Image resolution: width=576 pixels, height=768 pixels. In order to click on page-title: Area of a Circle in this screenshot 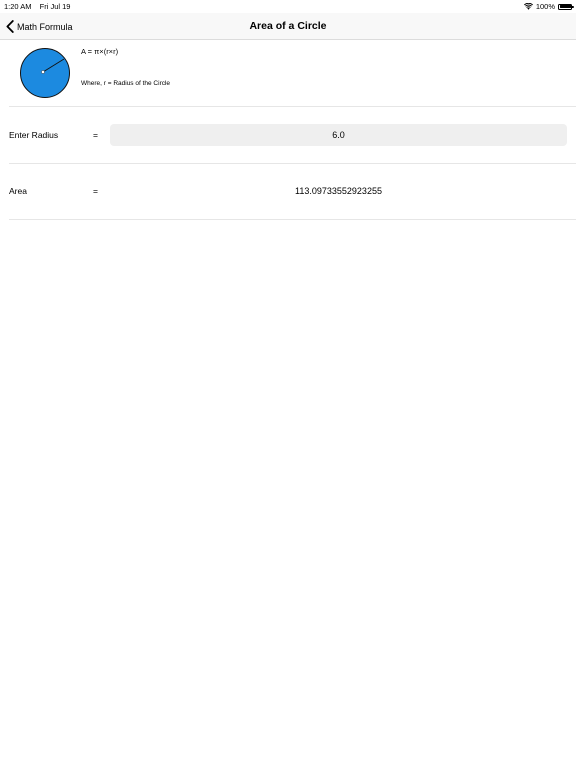, I will do `click(288, 26)`.